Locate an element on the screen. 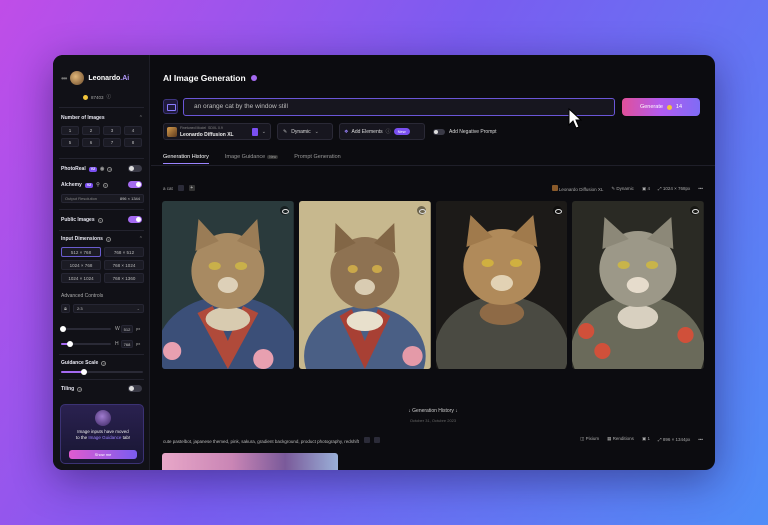 The width and height of the screenshot is (768, 525). public-images-toggle is located at coordinates (135, 219).